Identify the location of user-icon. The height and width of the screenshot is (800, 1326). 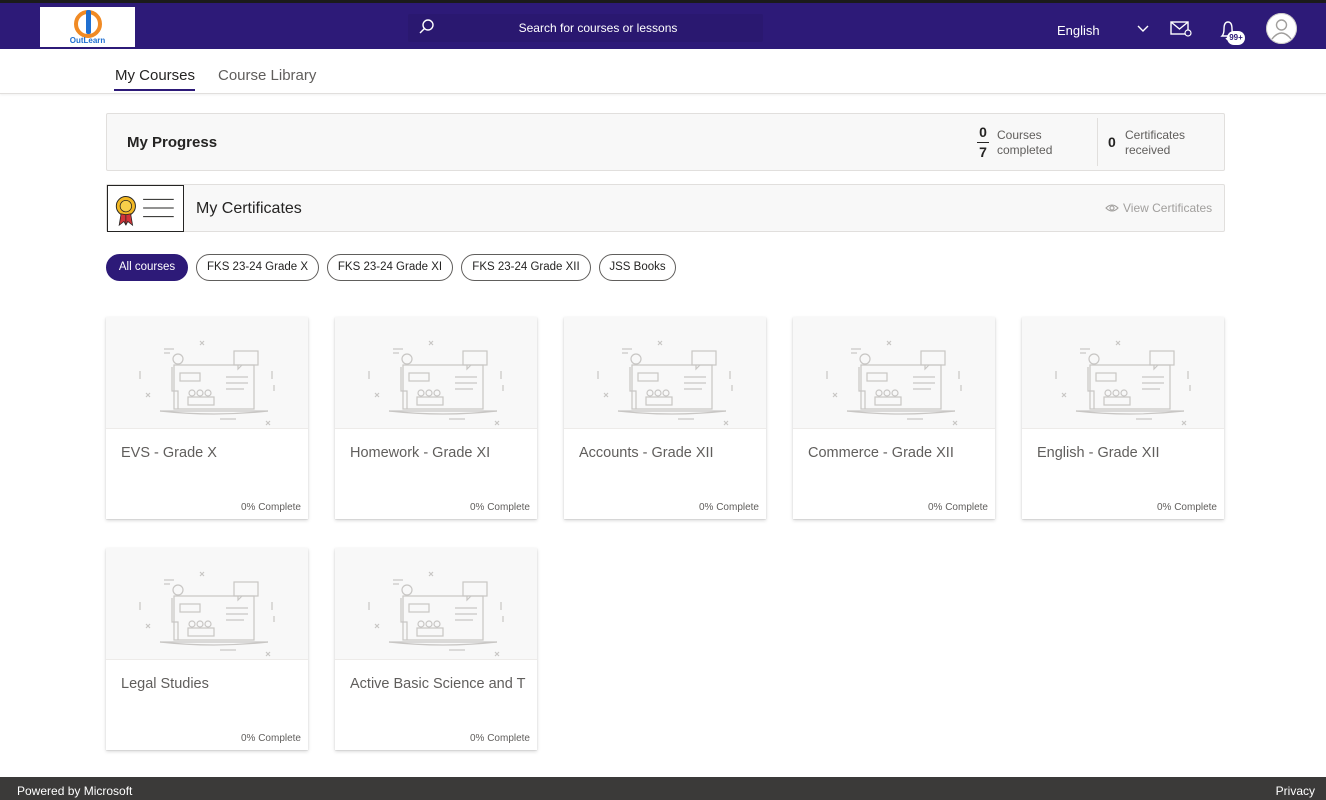
(1281, 28).